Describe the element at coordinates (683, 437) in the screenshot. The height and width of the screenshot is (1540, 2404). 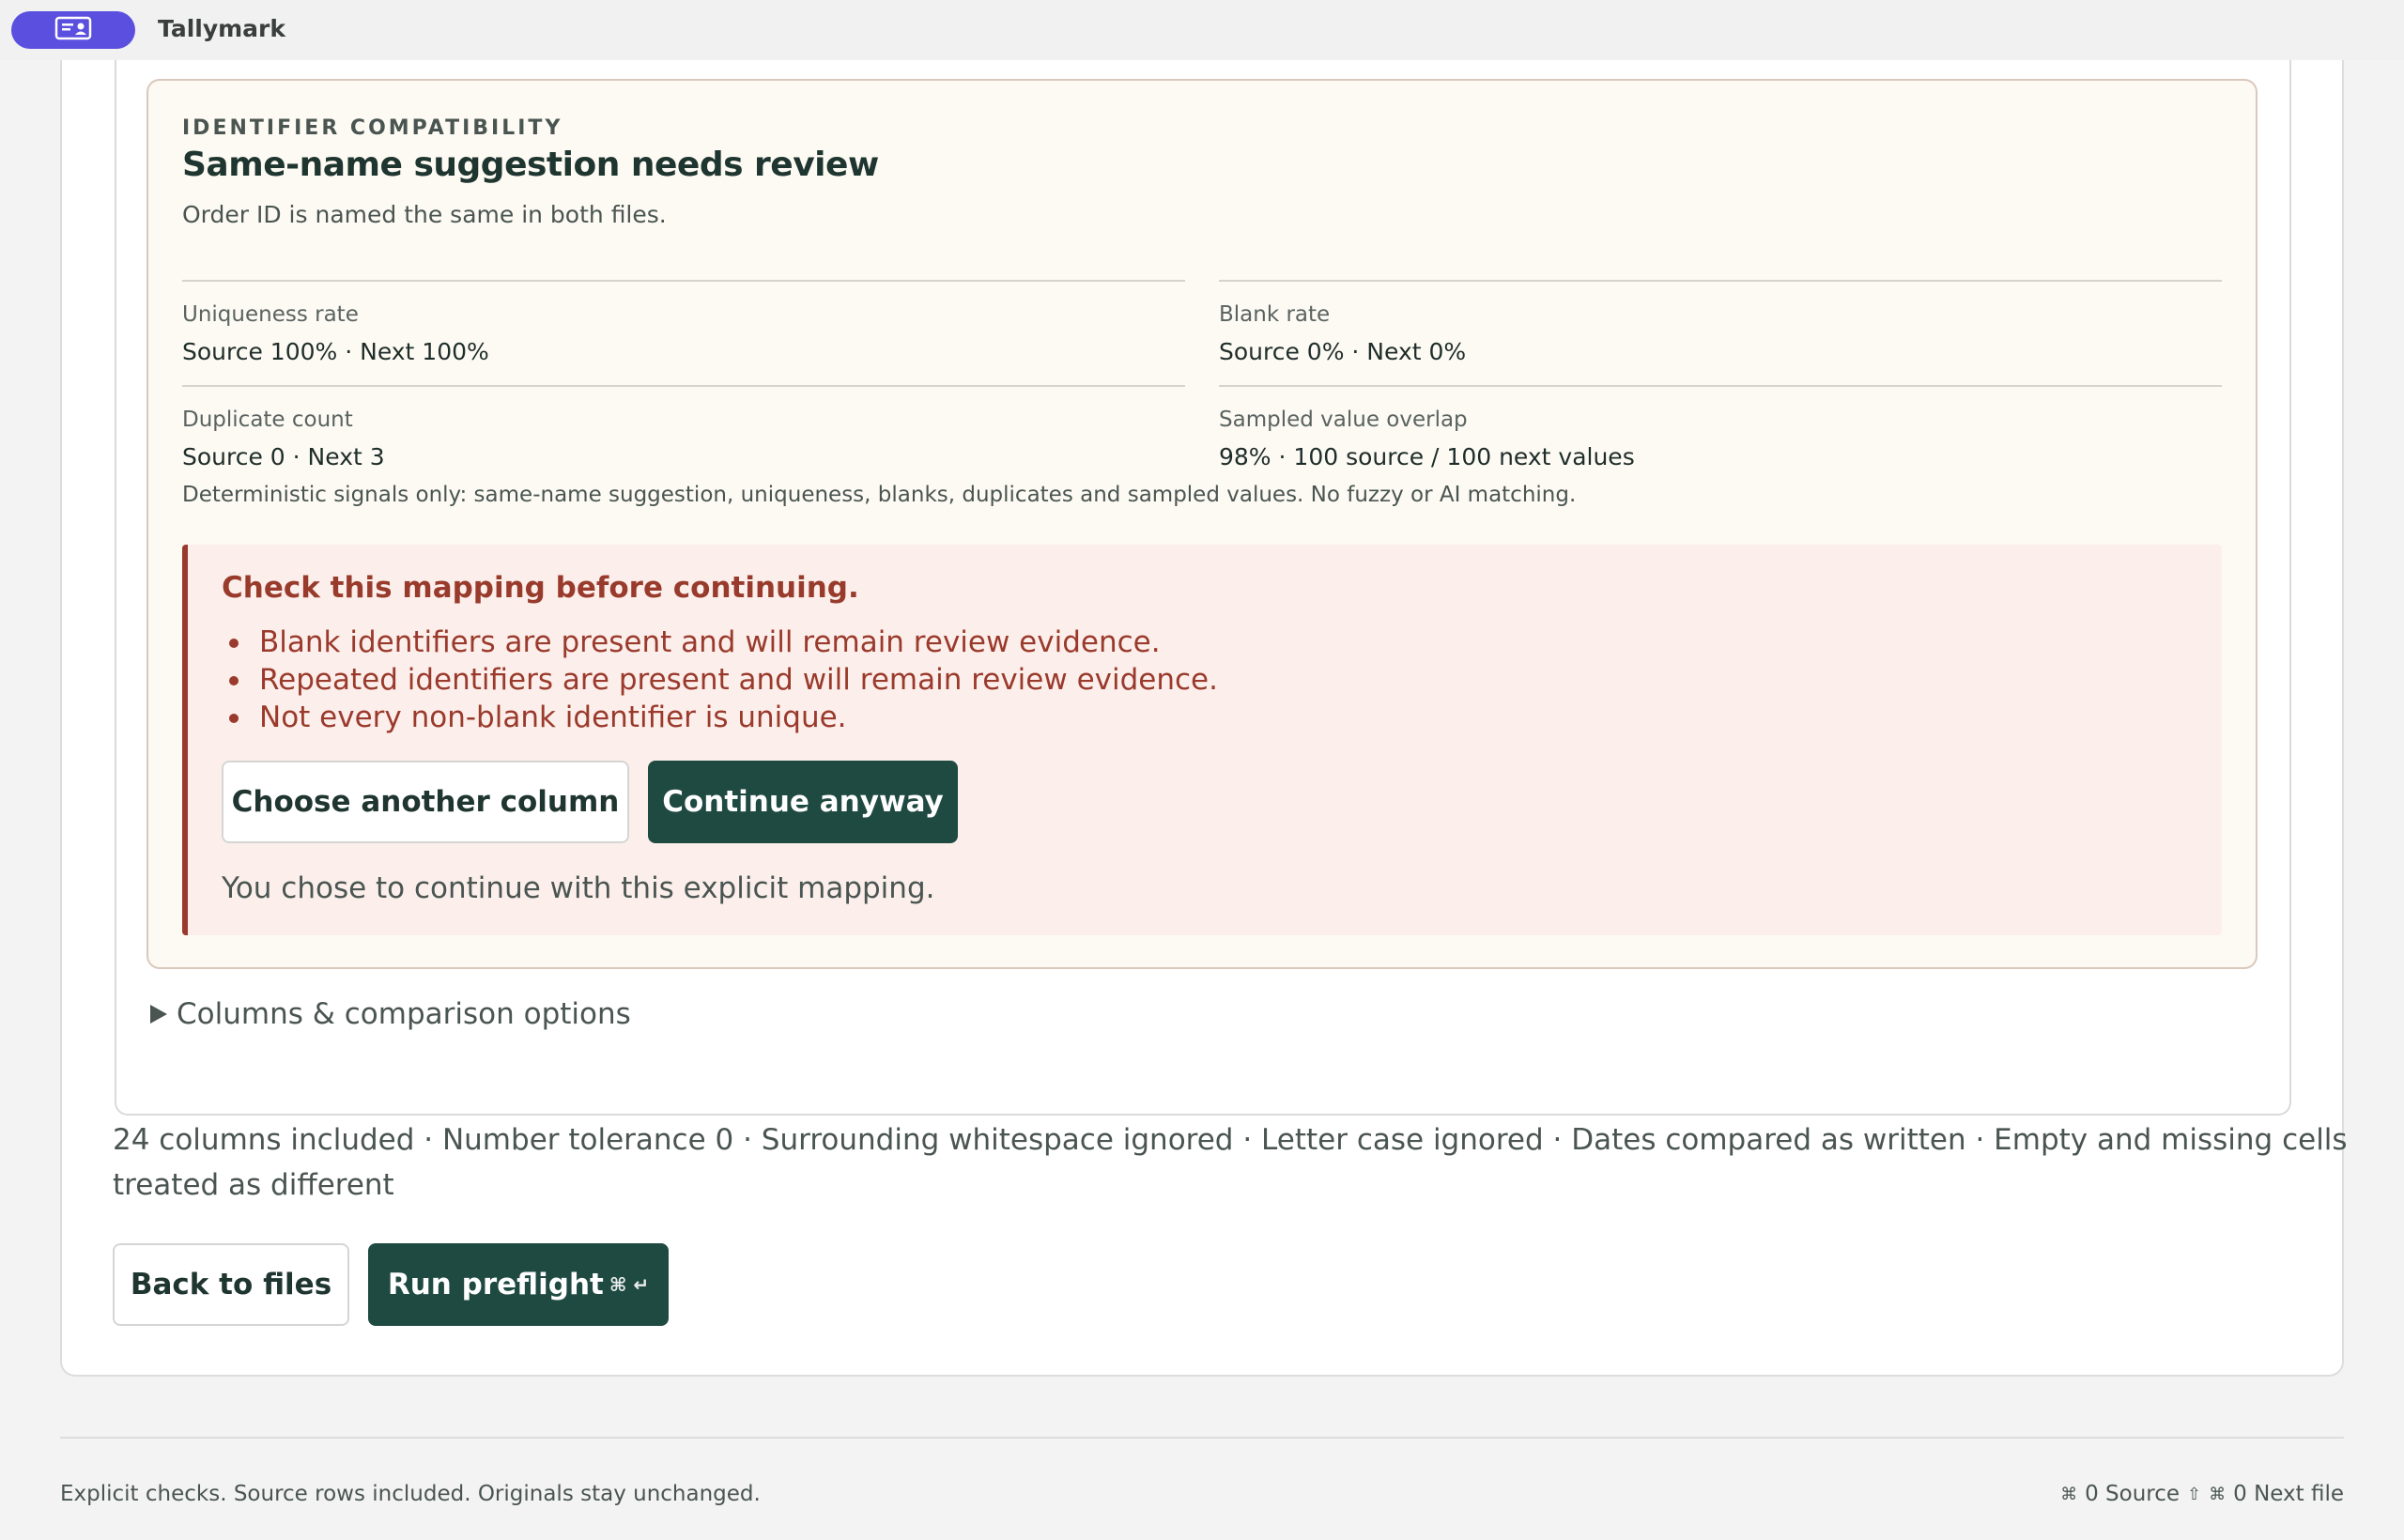
I see `metric-duplicate-count: Duplicate count Source 0 · Next 3` at that location.